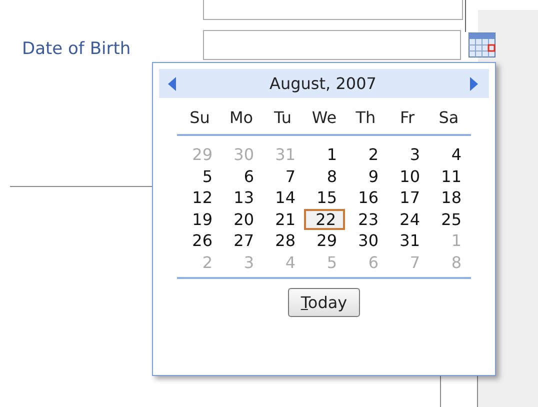  I want to click on weekday-label: Su, so click(199, 117).